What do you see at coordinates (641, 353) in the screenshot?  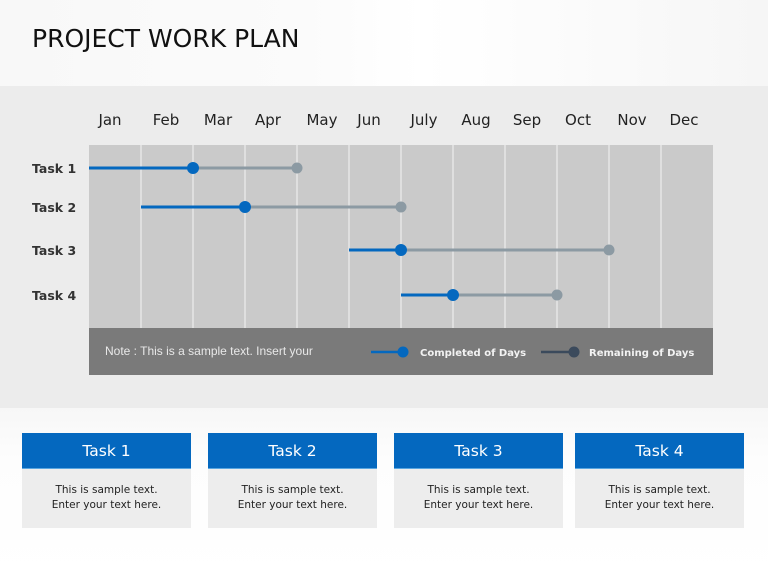 I see `legend-label: Remaining of Days` at bounding box center [641, 353].